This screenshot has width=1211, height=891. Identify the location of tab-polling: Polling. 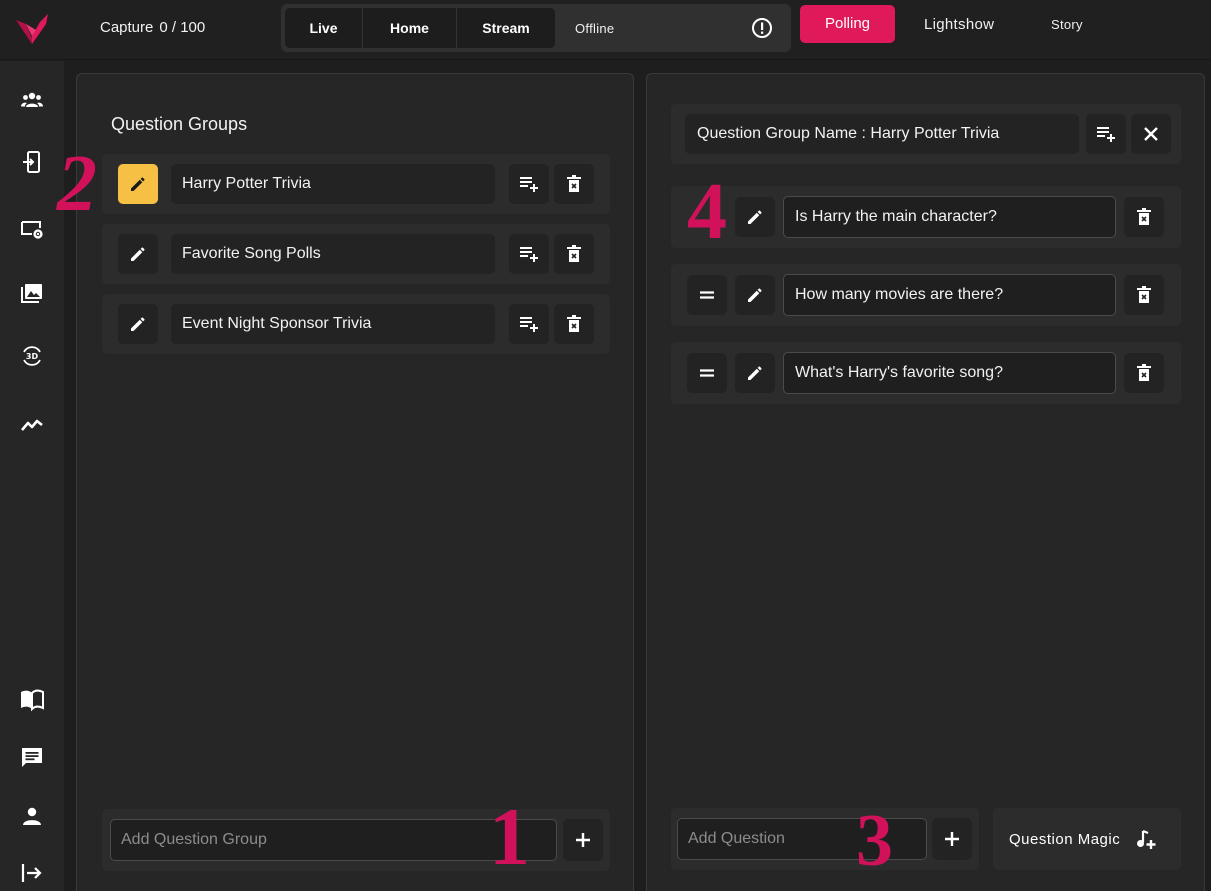
(847, 24).